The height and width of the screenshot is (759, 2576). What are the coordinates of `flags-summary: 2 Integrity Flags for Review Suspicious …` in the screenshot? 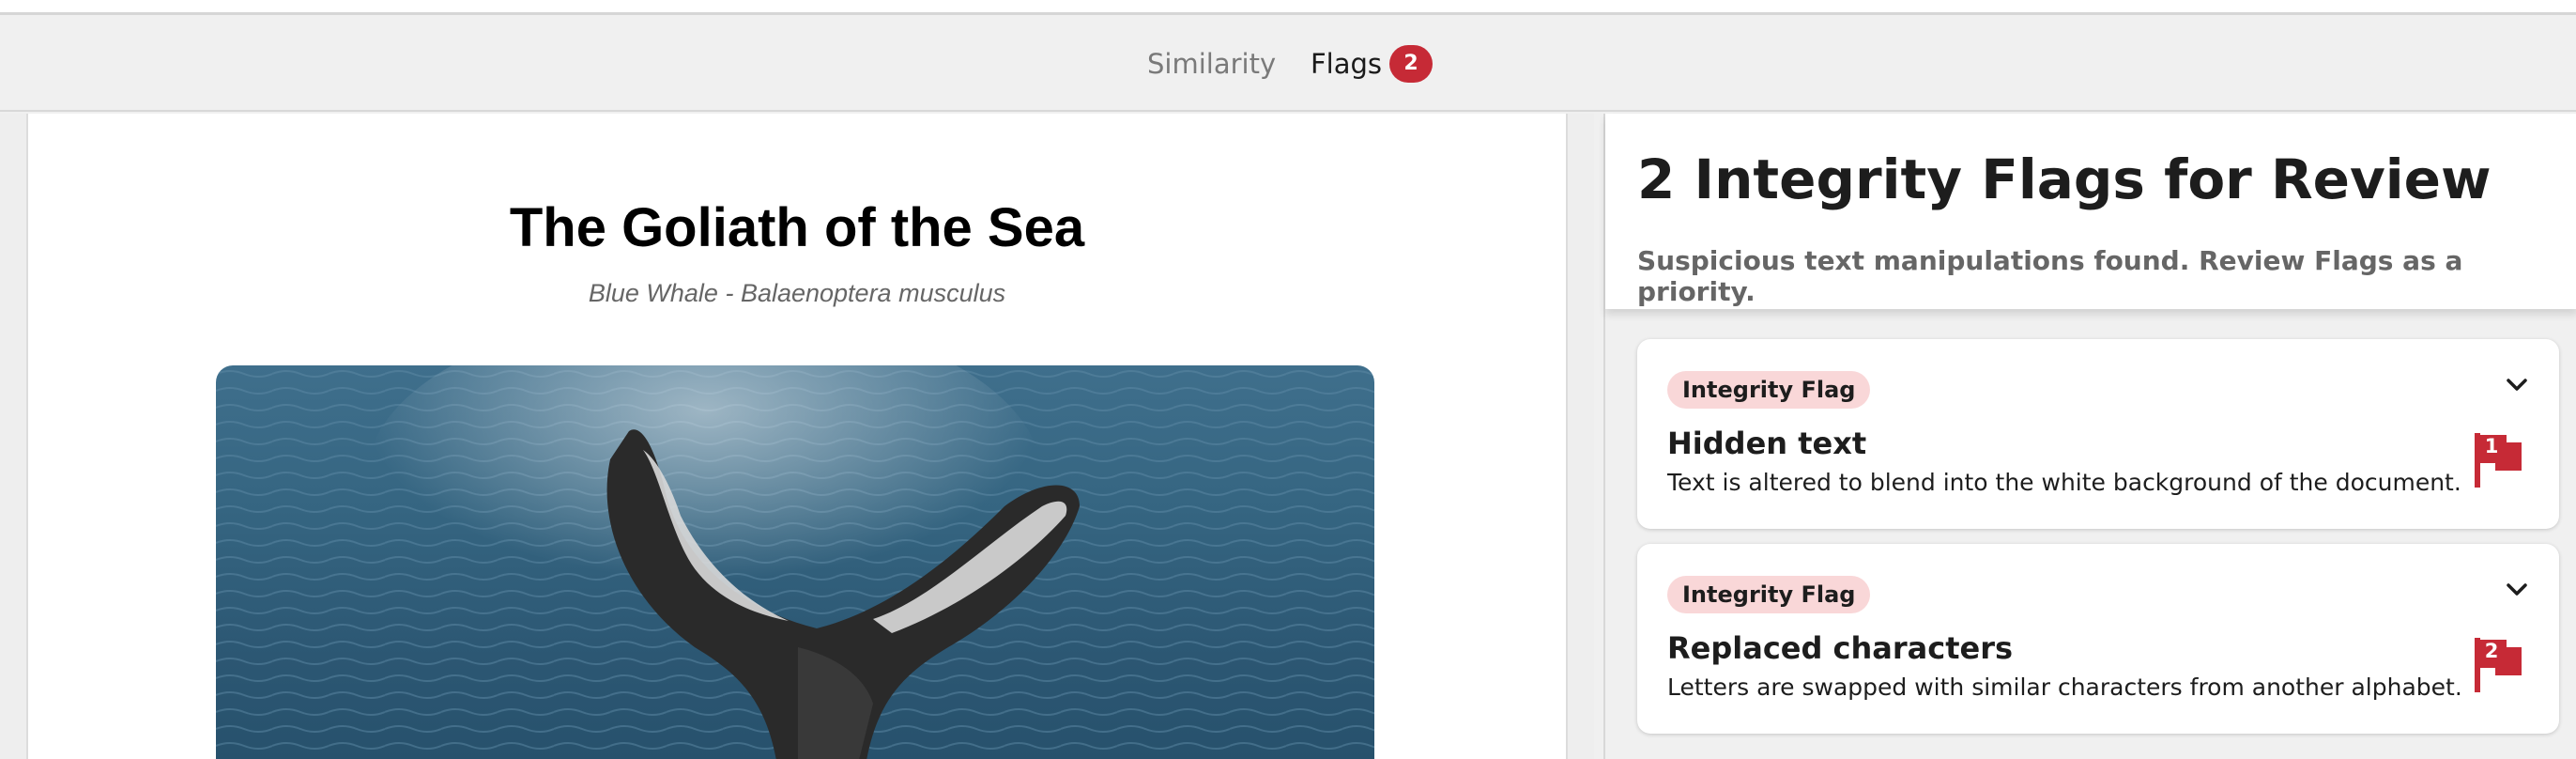 It's located at (2091, 211).